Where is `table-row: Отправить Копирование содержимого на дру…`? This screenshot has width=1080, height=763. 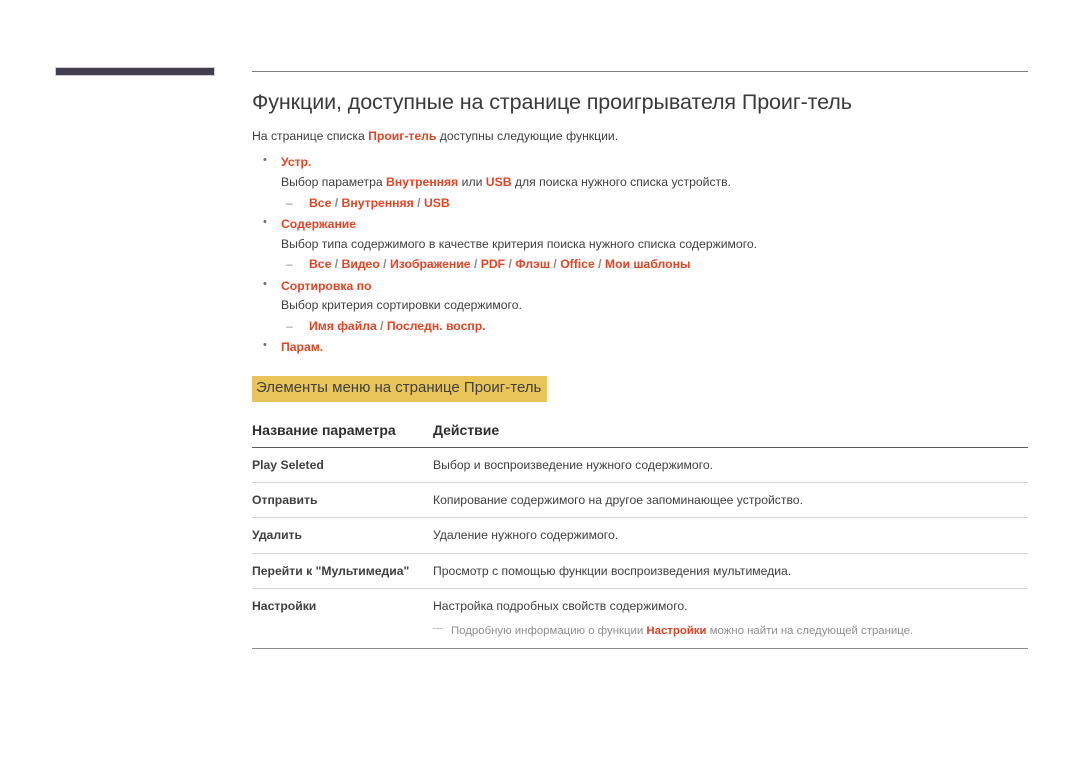
table-row: Отправить Копирование содержимого на дру… is located at coordinates (640, 500).